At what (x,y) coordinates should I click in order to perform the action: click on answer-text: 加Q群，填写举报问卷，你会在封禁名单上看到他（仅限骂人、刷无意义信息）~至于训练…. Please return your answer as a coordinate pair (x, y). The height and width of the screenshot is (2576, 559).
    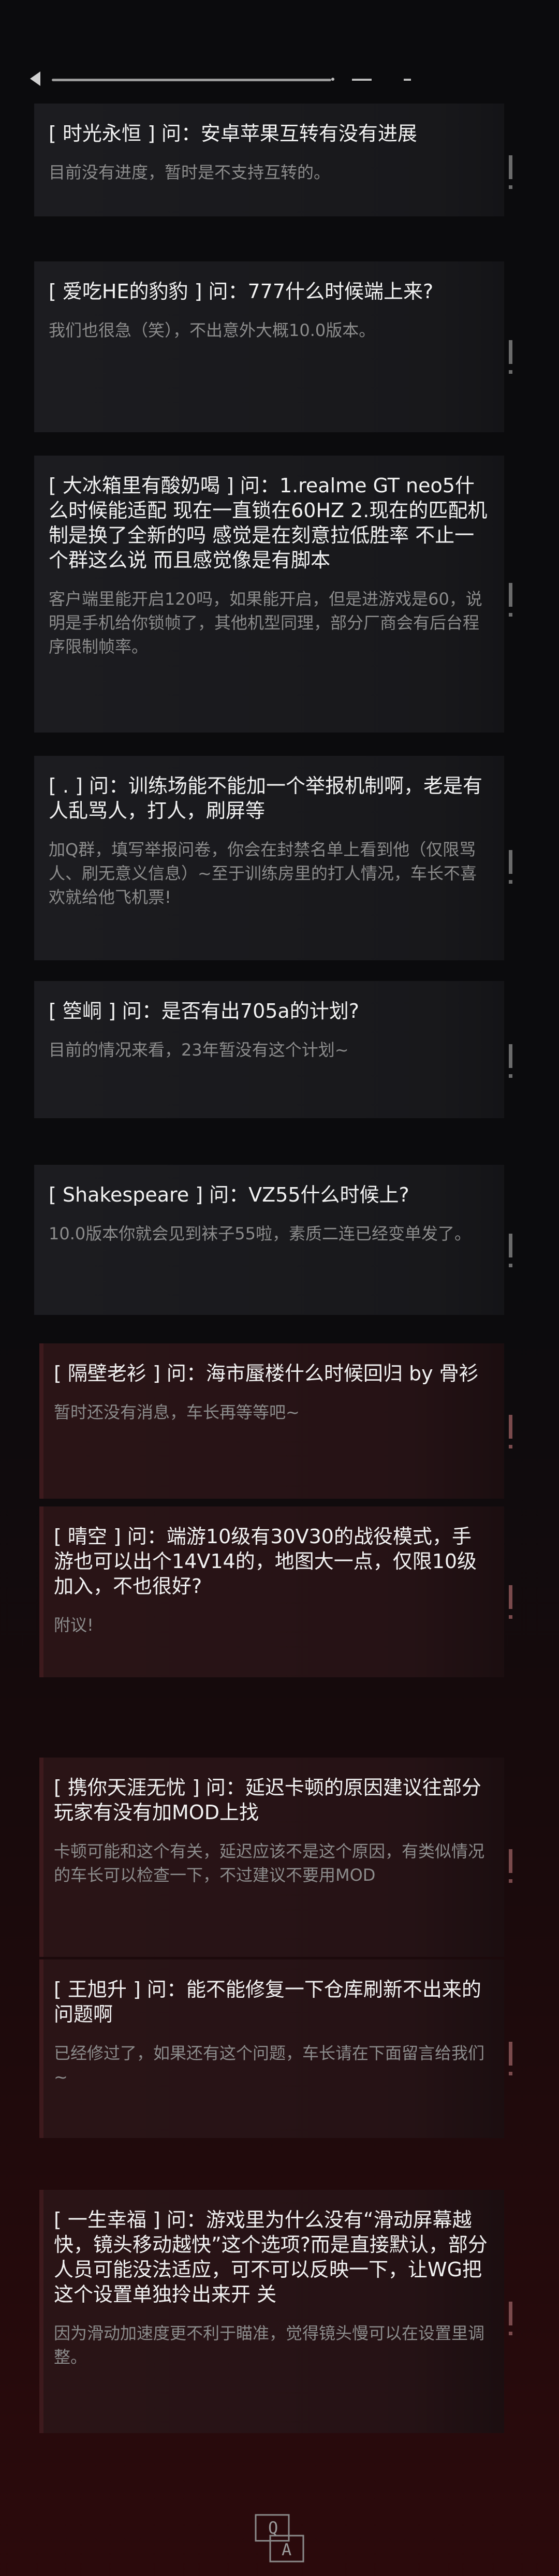
    Looking at the image, I should click on (263, 874).